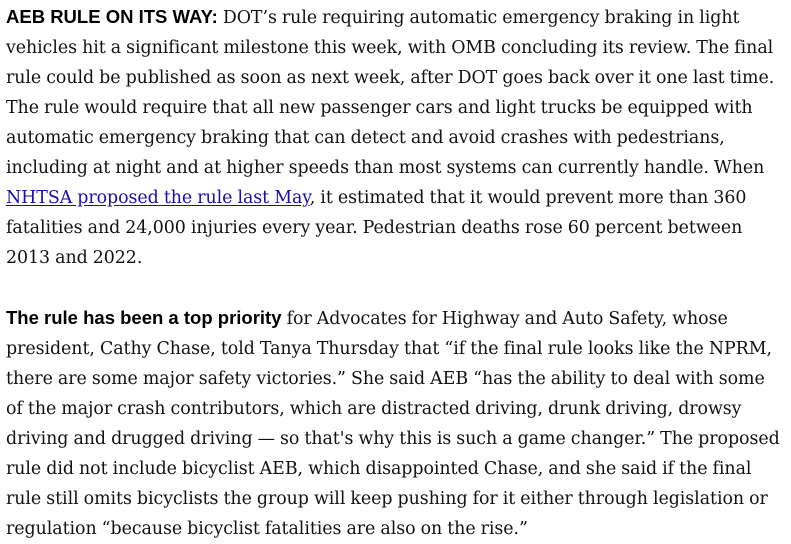  Describe the element at coordinates (112, 16) in the screenshot. I see `paragraph-lead-heading: AEB RULE ON ITS WAY:` at that location.